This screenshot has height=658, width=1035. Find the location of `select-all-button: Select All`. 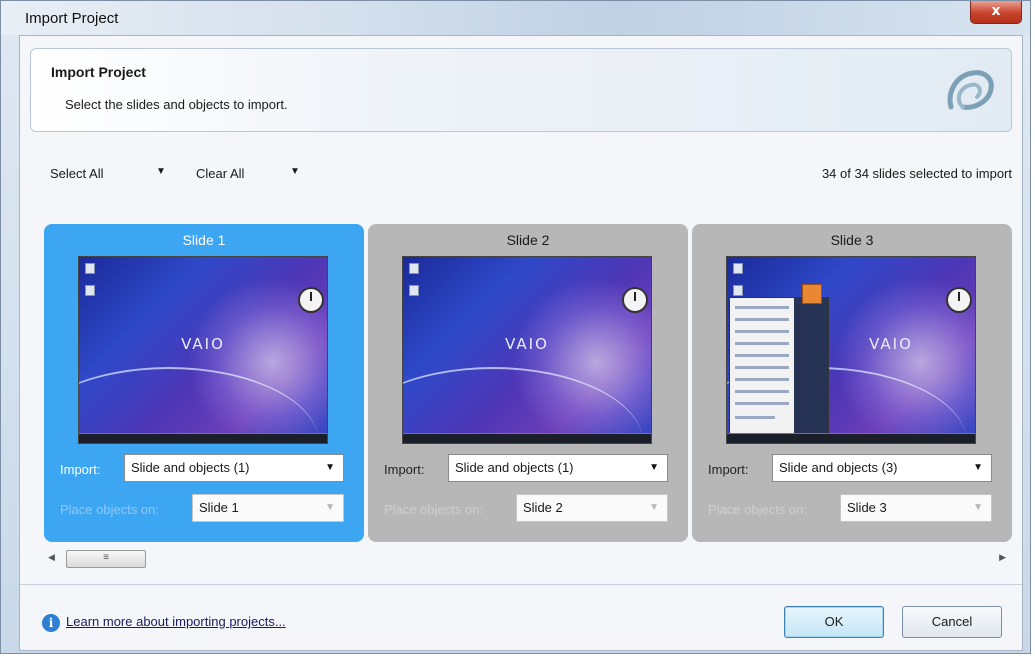

select-all-button: Select All is located at coordinates (76, 173).